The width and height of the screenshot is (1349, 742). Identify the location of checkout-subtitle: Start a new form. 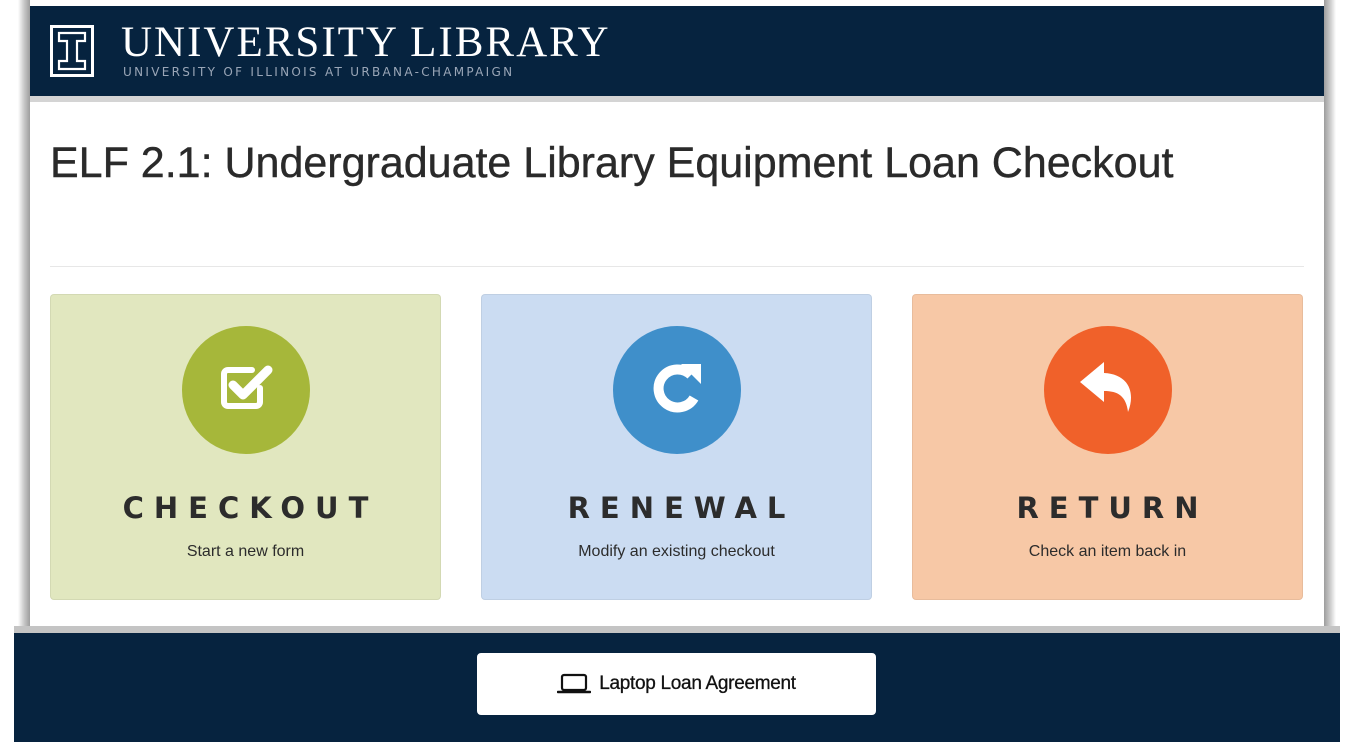
(245, 551).